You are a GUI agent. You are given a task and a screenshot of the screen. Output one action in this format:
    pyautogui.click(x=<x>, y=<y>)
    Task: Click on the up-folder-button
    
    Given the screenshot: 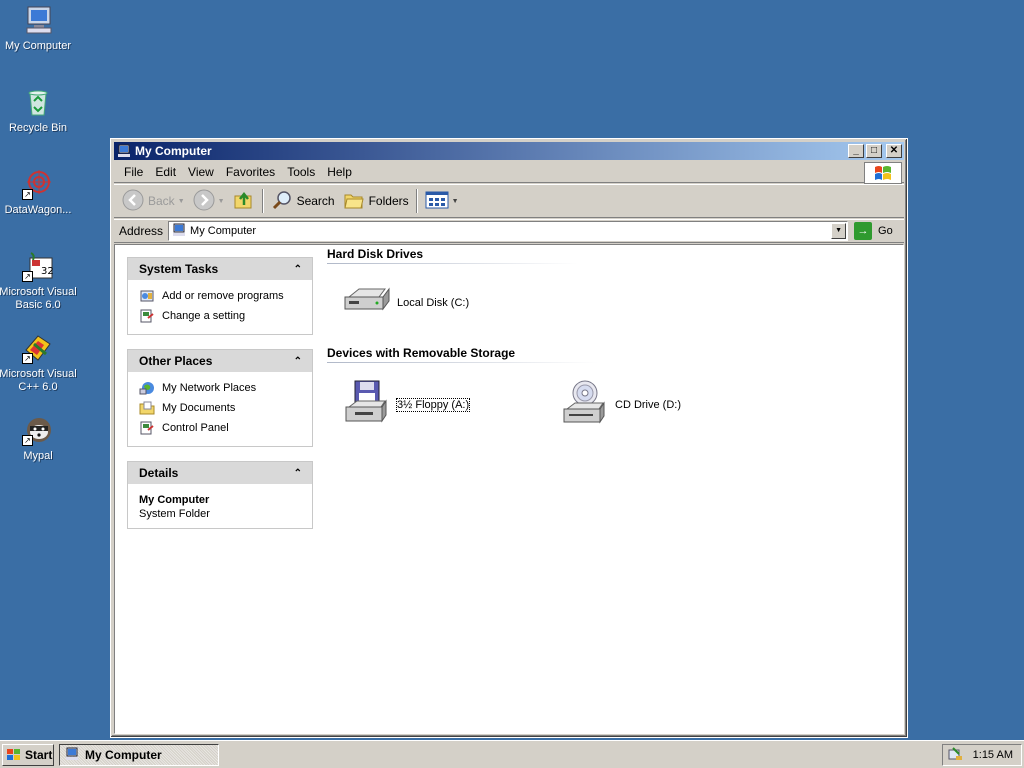 What is the action you would take?
    pyautogui.click(x=244, y=201)
    